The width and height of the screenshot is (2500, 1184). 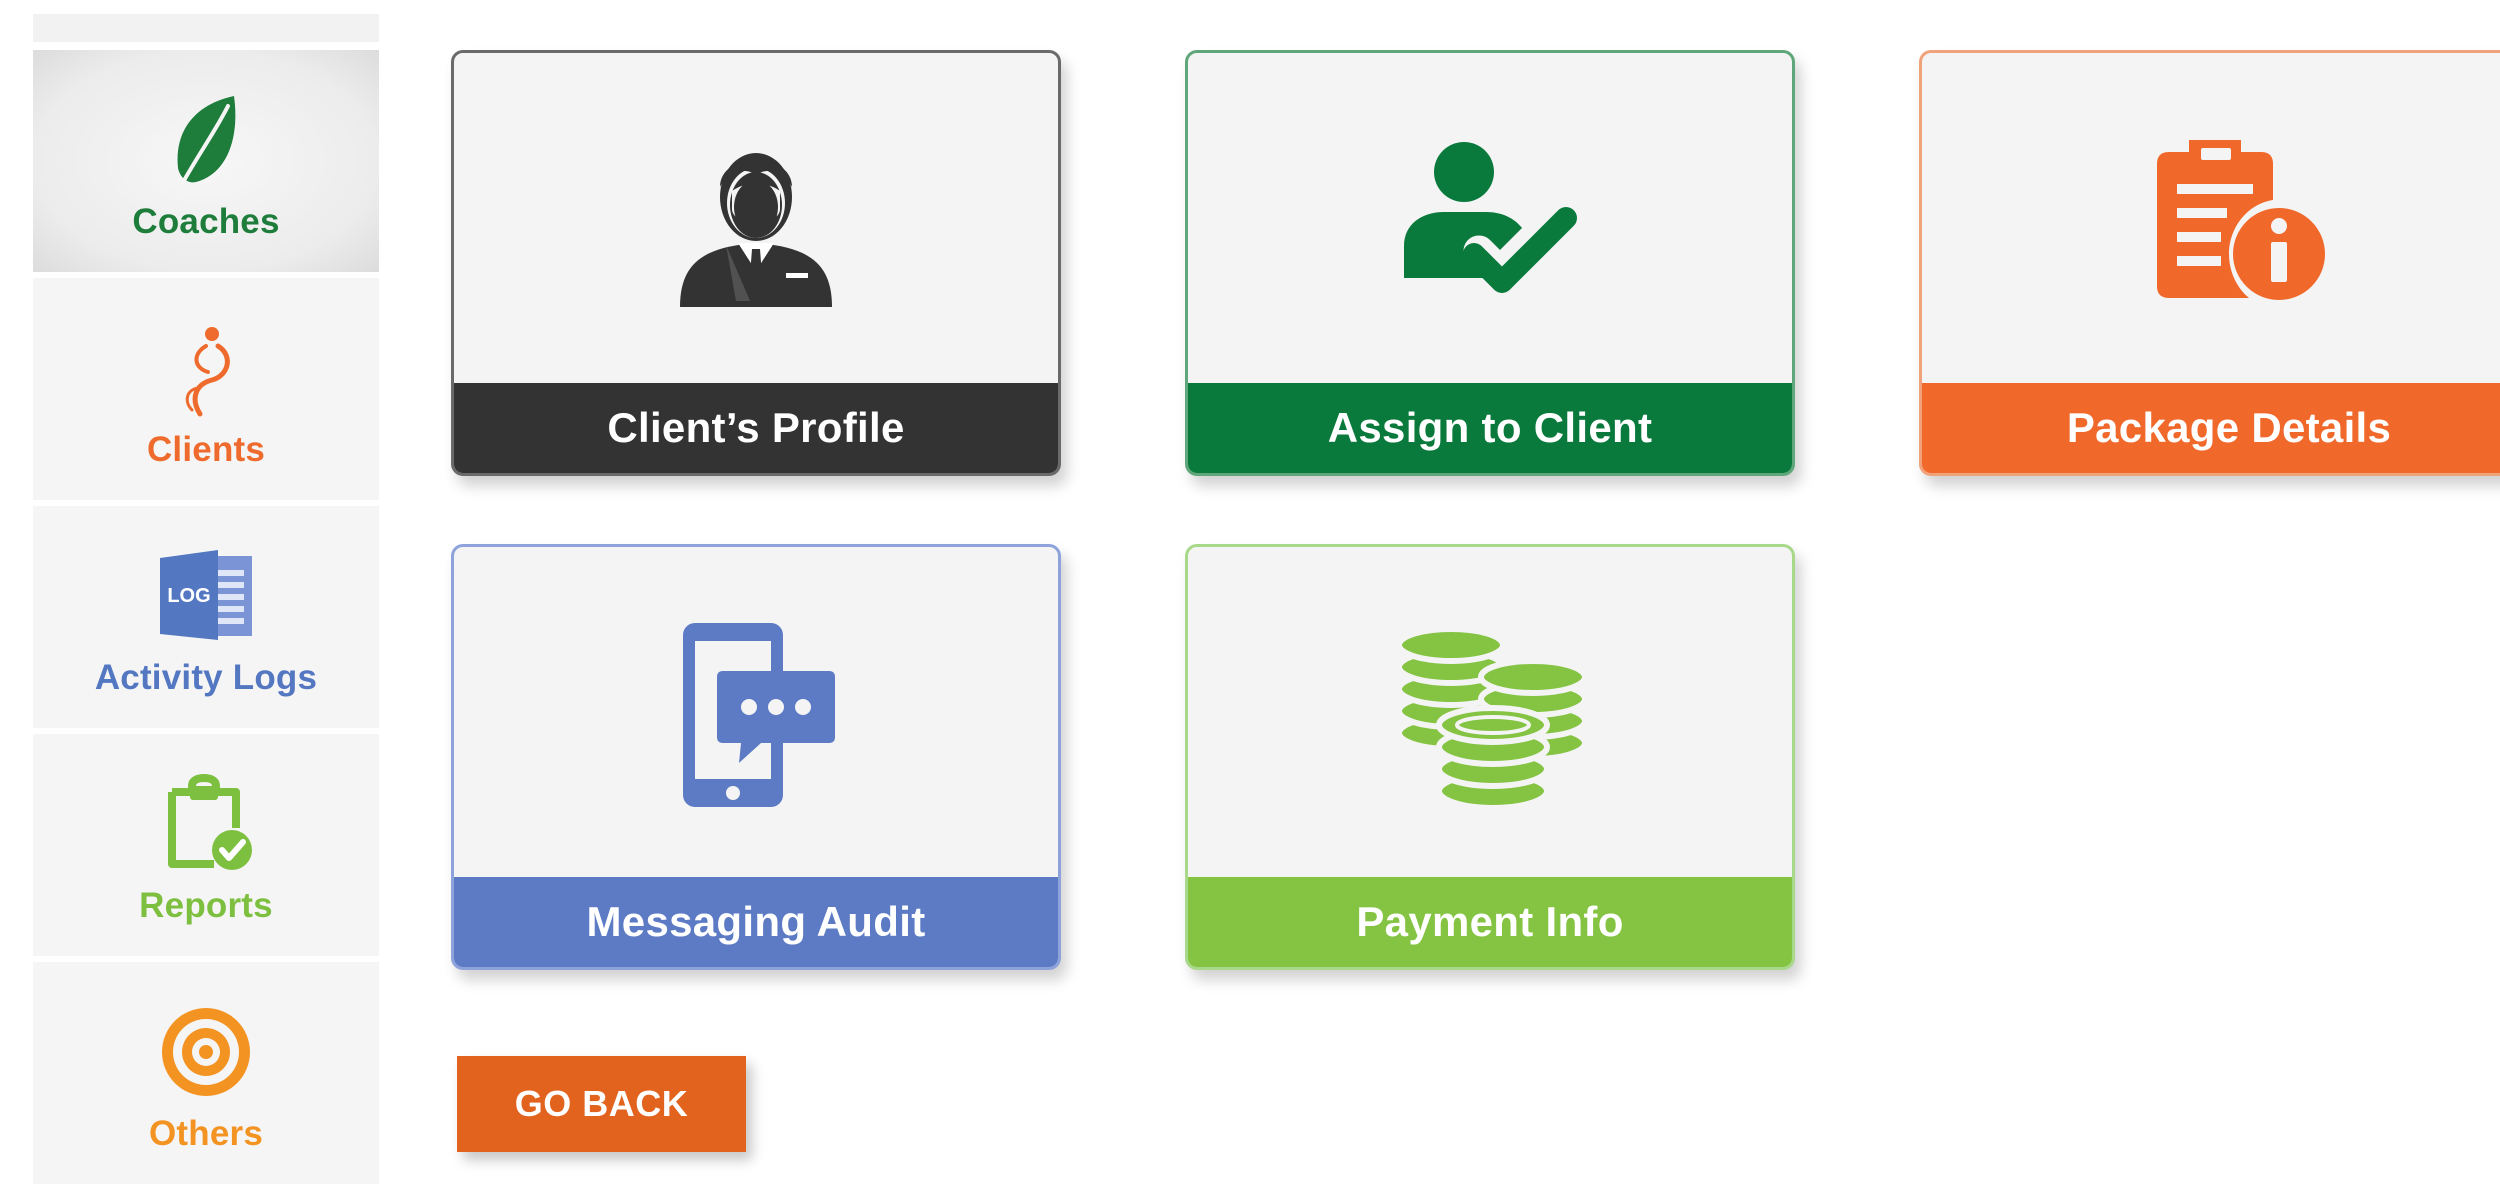 I want to click on log-book-icon: LOG, so click(x=206, y=595).